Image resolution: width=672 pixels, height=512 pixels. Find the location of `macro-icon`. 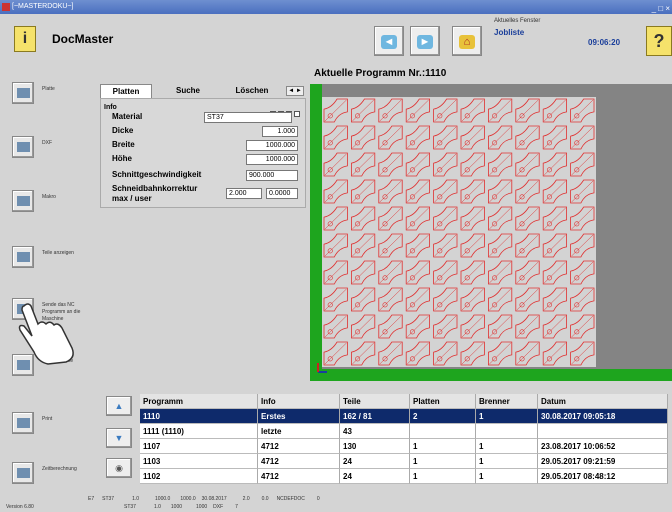

macro-icon is located at coordinates (23, 201).